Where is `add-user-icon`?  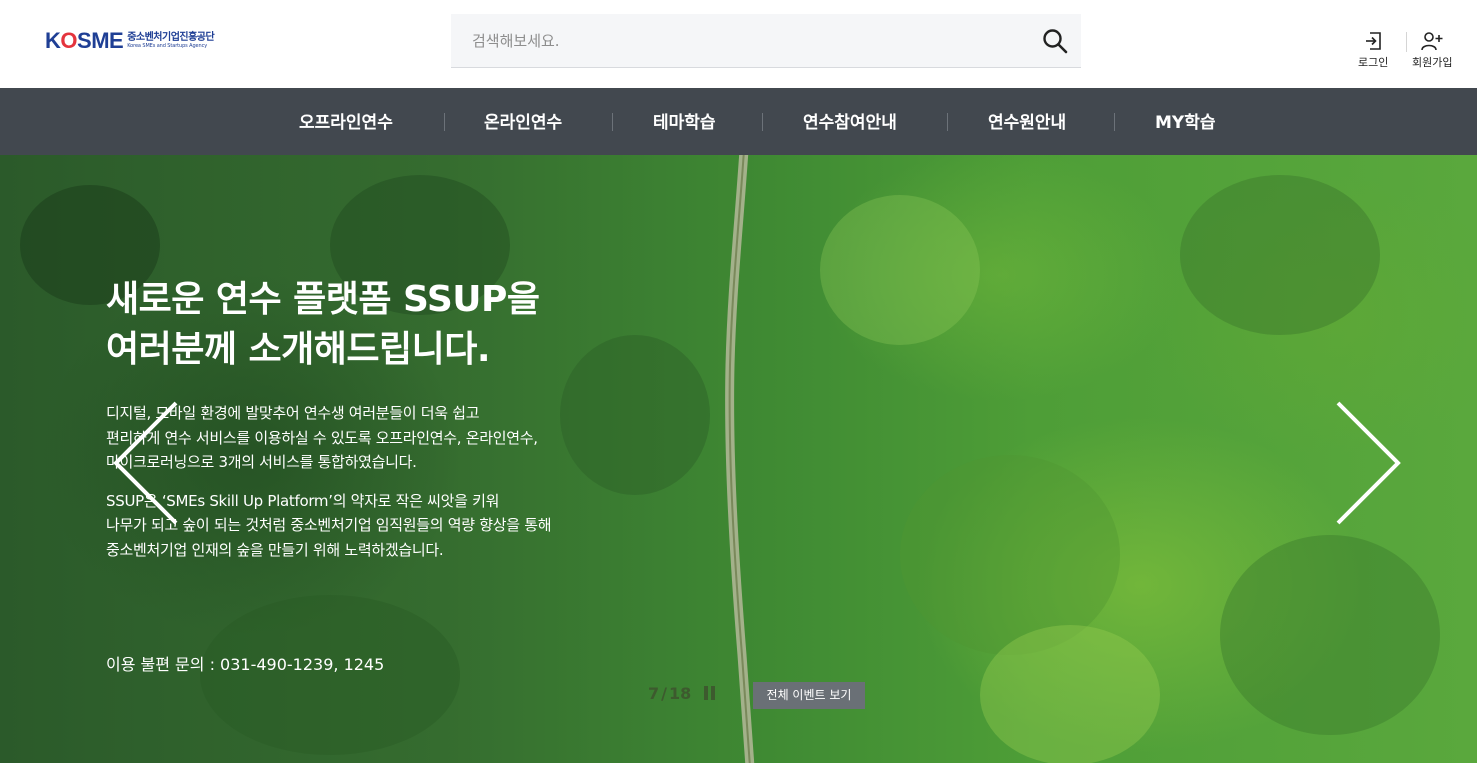
add-user-icon is located at coordinates (1432, 41).